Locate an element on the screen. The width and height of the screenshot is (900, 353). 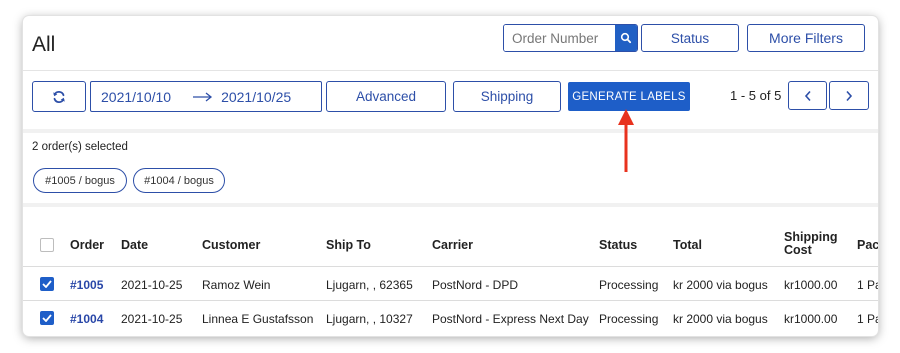
column-header-packages: Pac is located at coordinates (867, 245).